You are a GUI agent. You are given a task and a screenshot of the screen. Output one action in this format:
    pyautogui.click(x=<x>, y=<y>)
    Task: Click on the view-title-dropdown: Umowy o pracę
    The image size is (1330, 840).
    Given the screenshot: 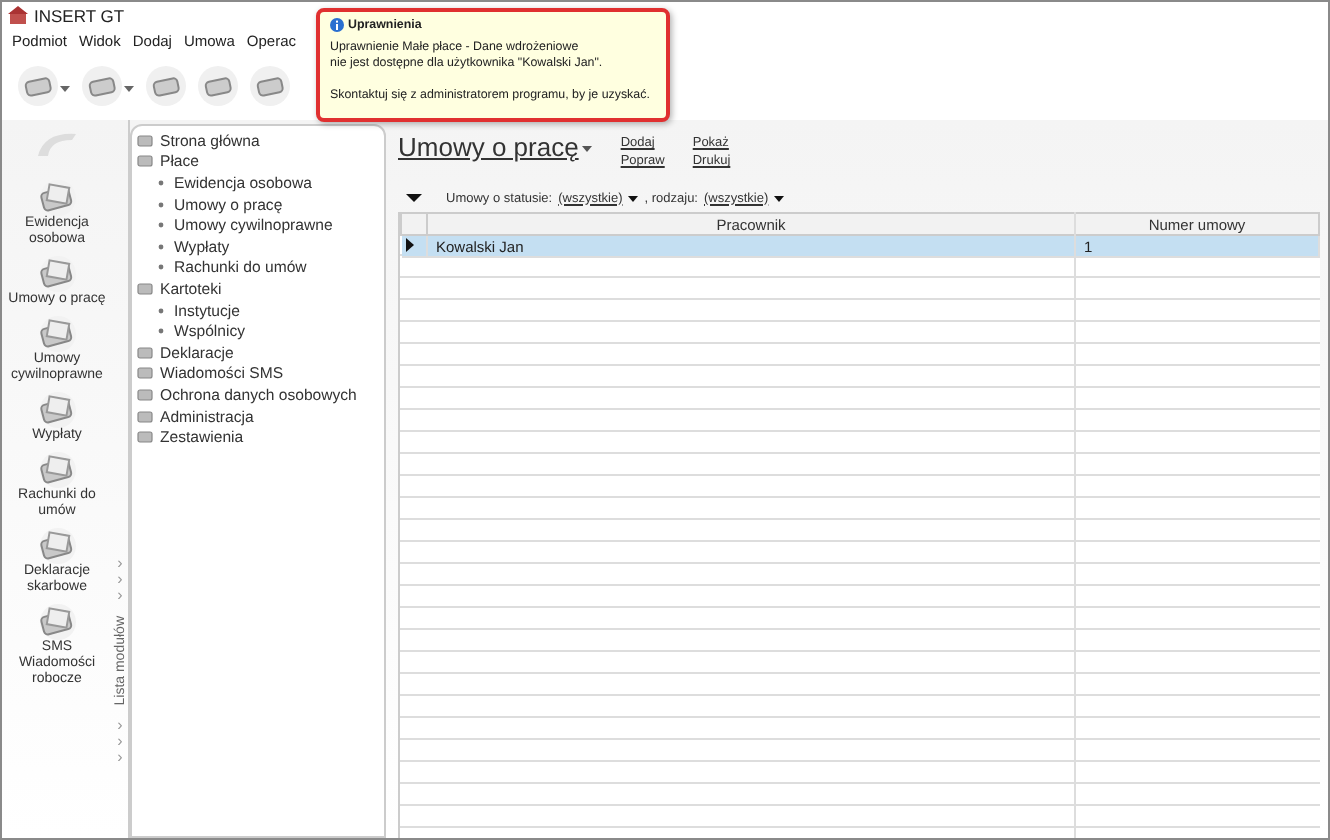 What is the action you would take?
    pyautogui.click(x=495, y=147)
    